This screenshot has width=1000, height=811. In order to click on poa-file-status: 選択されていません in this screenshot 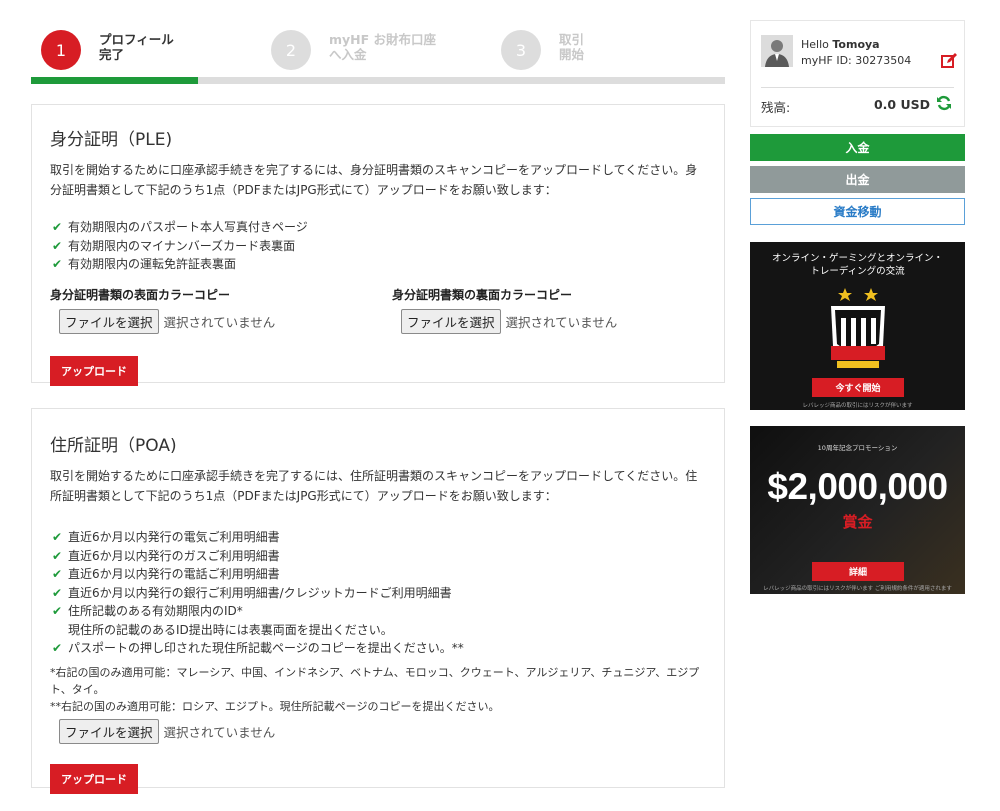, I will do `click(219, 732)`.